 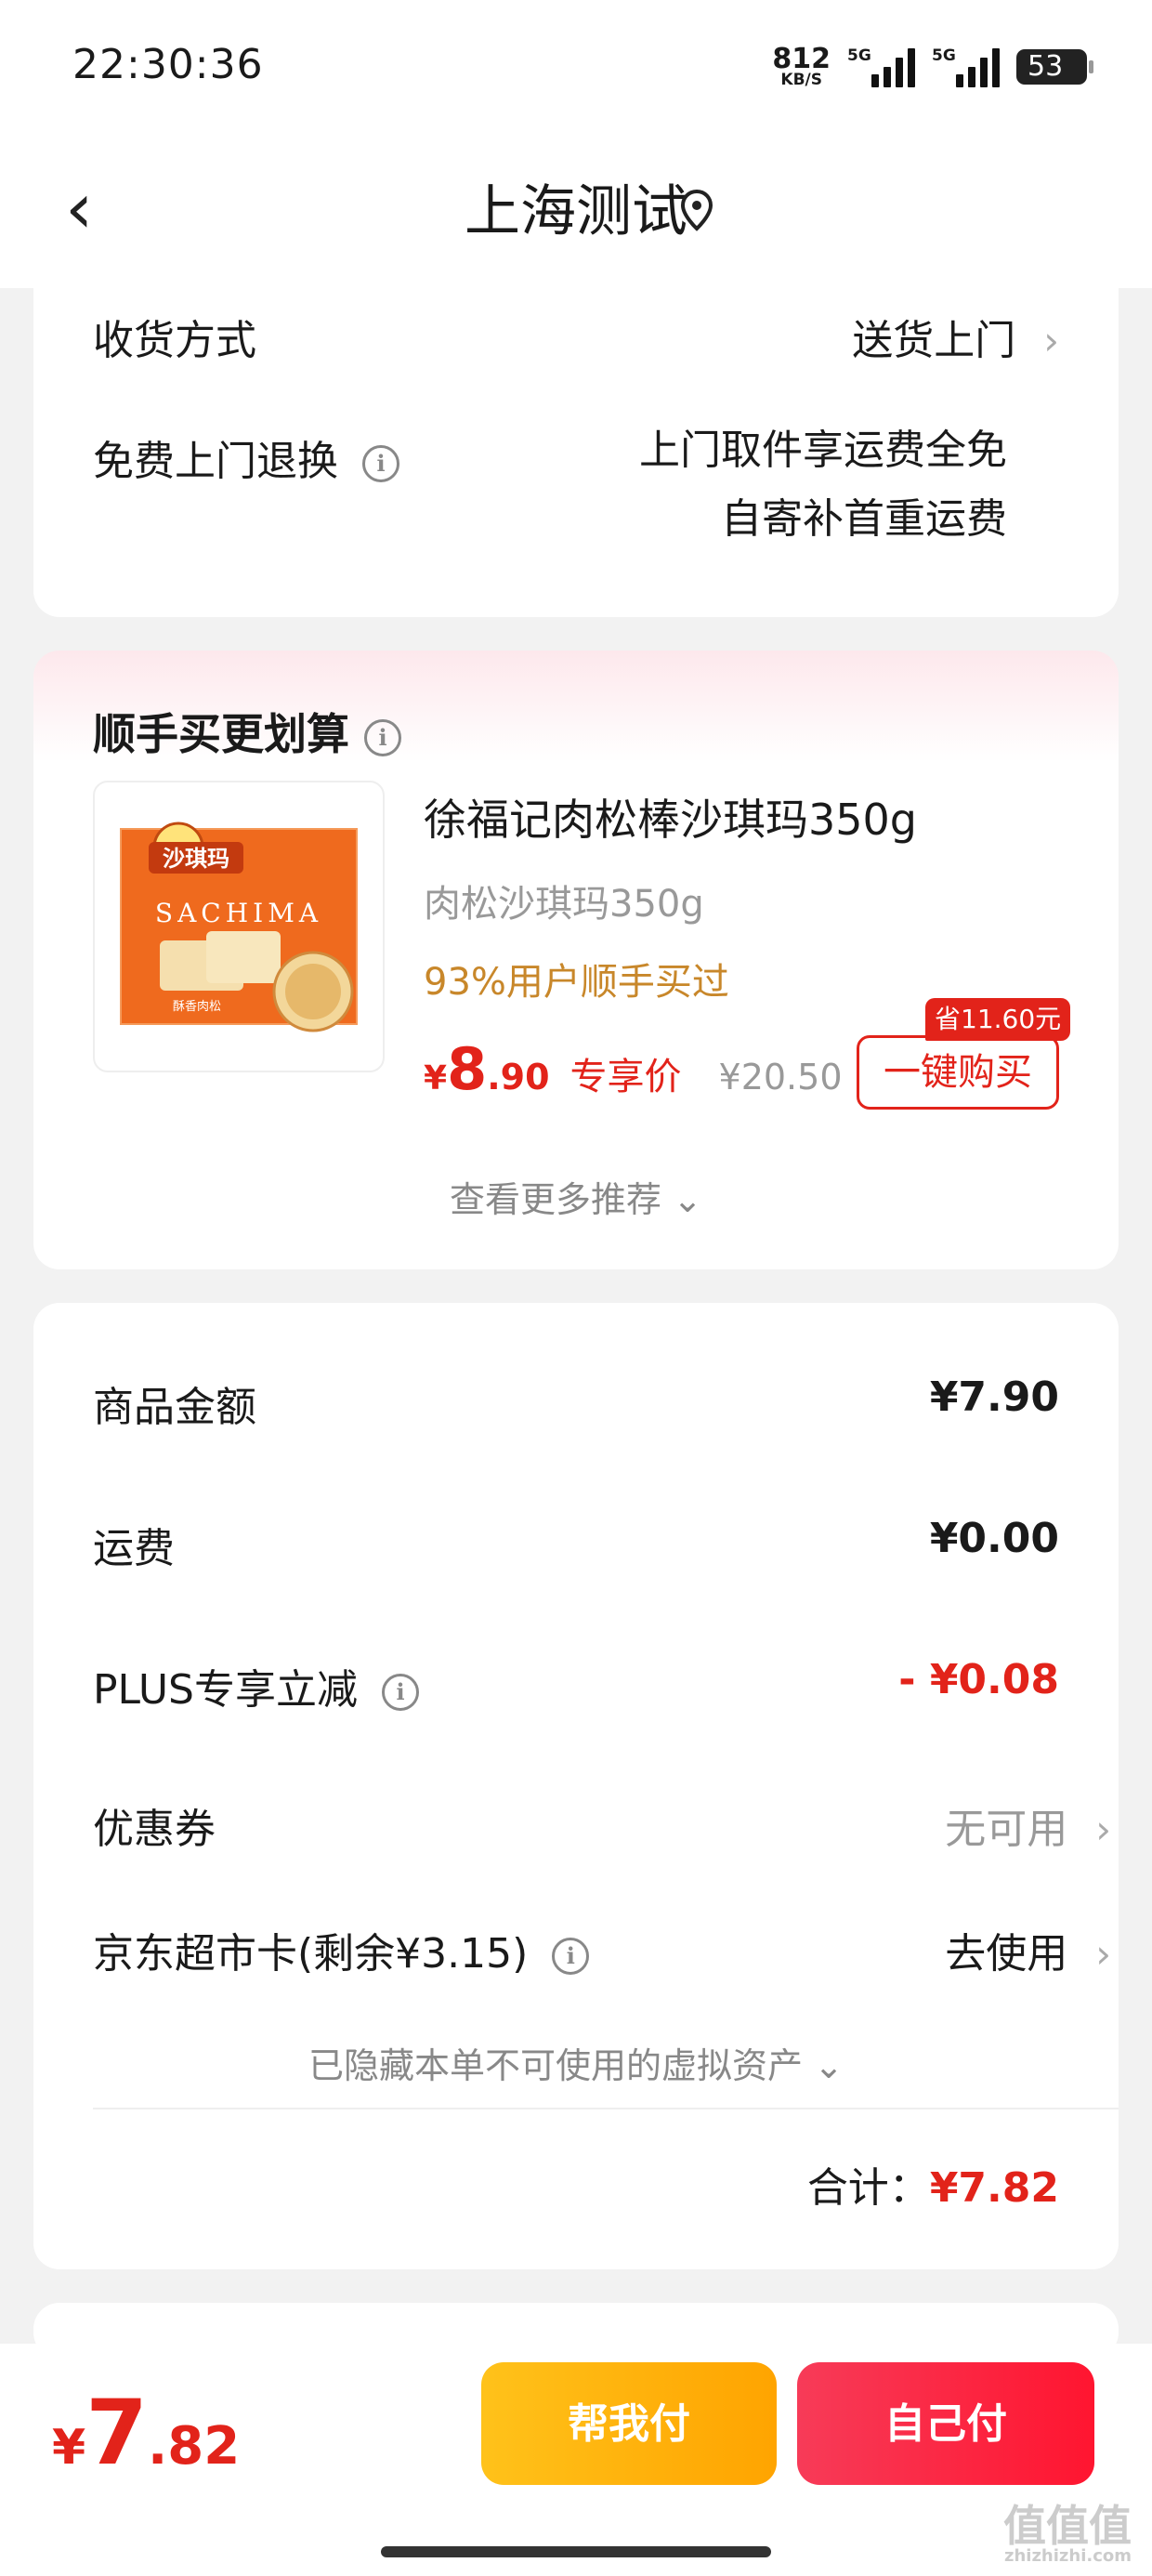 I want to click on product-price: ¥ 8 .90 专享价 ¥20.50, so click(x=633, y=1069).